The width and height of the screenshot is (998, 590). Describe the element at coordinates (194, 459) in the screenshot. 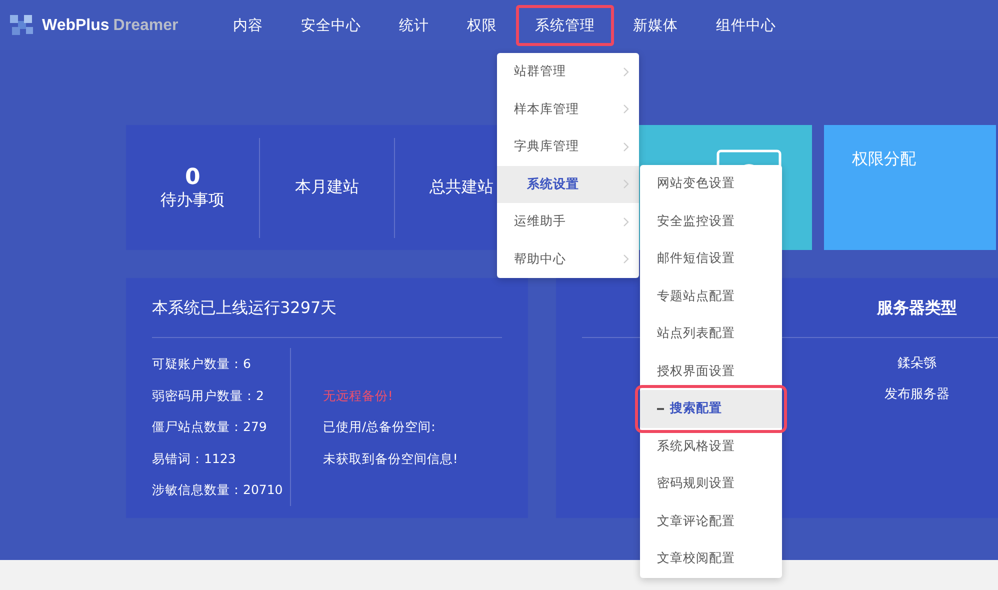

I see `stat-line: 易错词：1123` at that location.